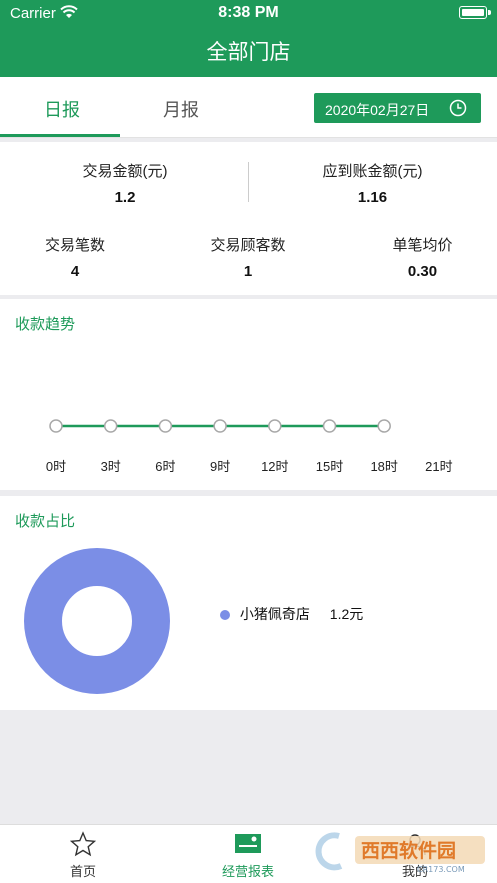 This screenshot has height=883, width=497. What do you see at coordinates (274, 614) in the screenshot?
I see `legend-store-name: 小猪佩奇店` at bounding box center [274, 614].